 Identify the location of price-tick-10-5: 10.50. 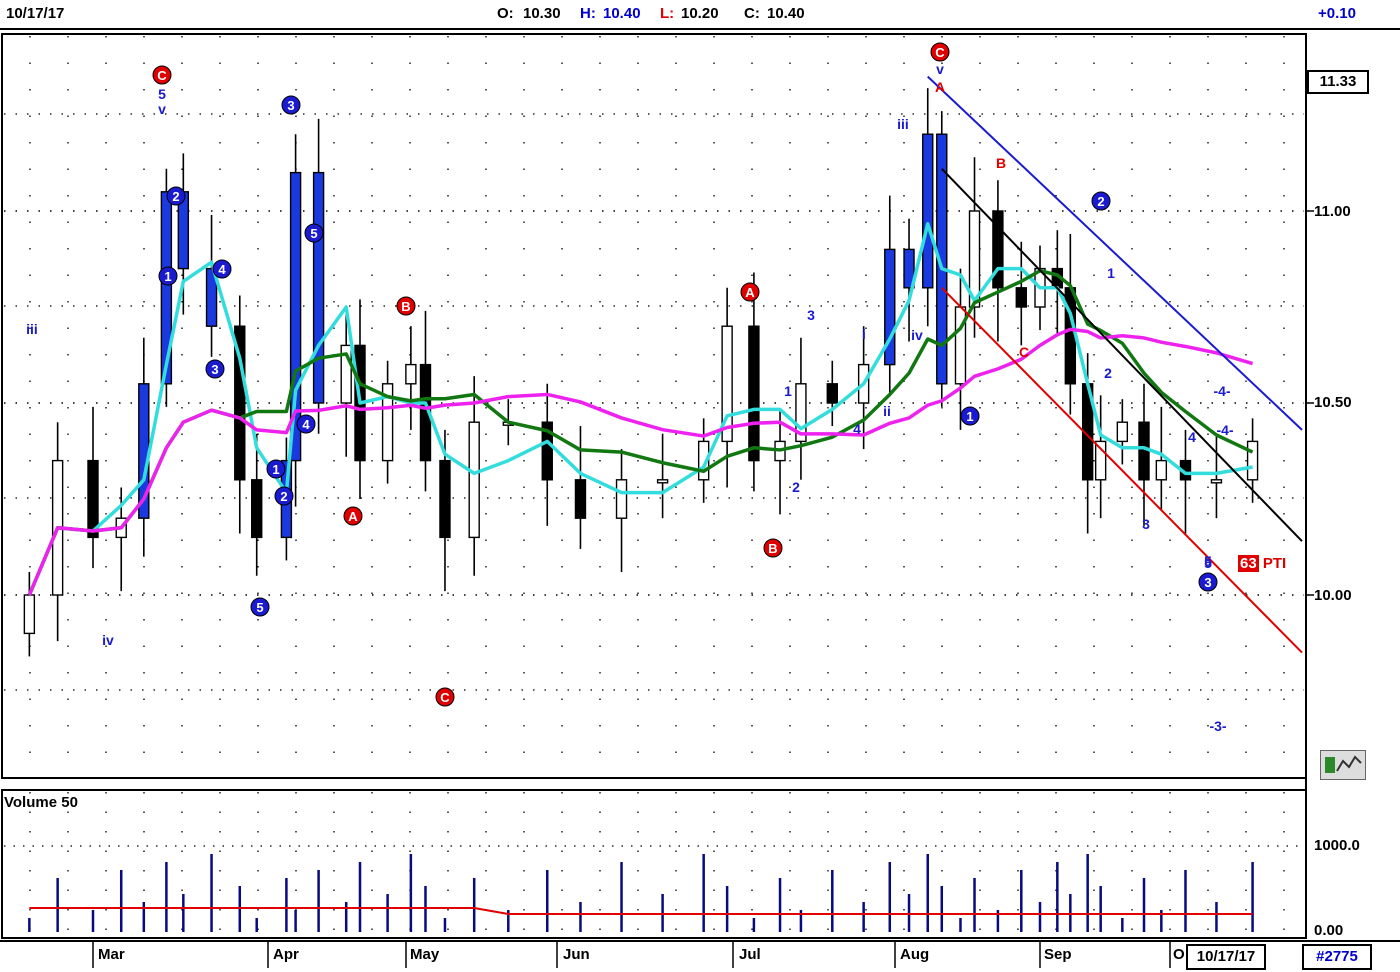
(1333, 402).